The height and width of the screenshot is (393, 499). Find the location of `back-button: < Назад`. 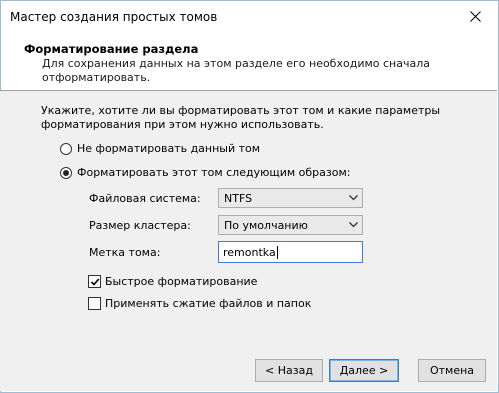

back-button: < Назад is located at coordinates (289, 370).